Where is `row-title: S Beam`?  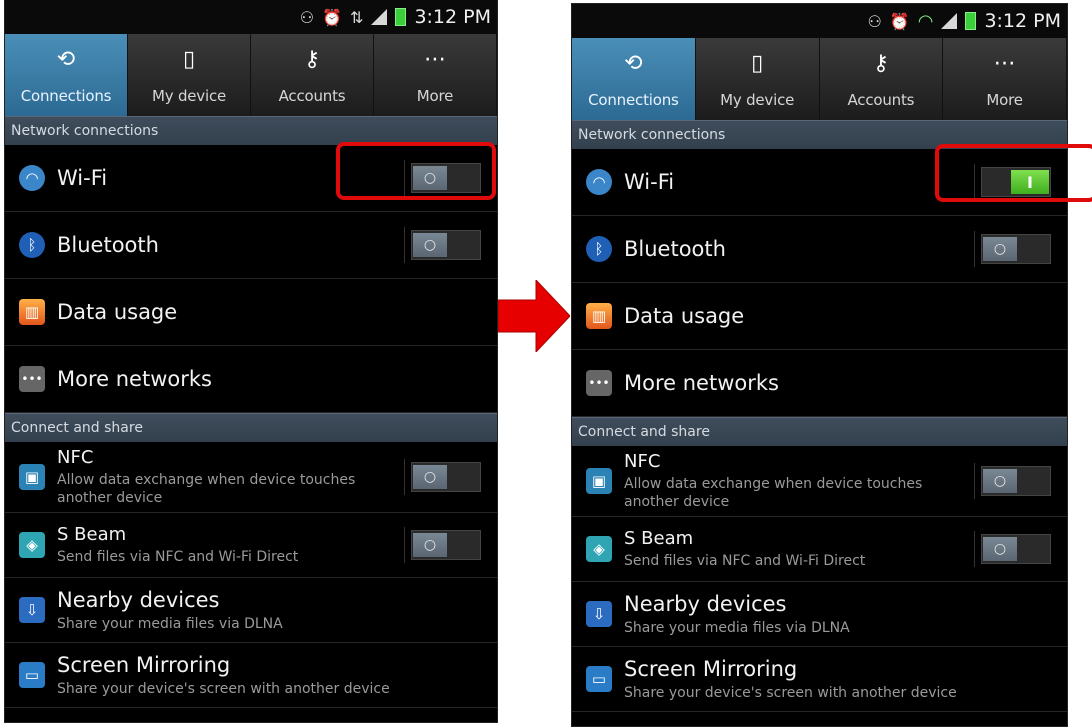
row-title: S Beam is located at coordinates (92, 534).